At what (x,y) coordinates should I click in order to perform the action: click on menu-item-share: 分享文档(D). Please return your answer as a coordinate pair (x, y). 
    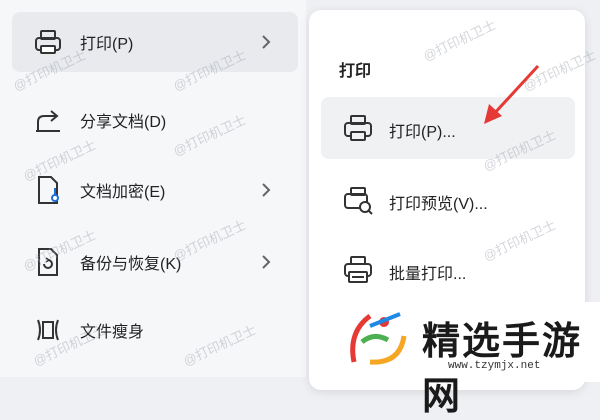
    Looking at the image, I should click on (155, 120).